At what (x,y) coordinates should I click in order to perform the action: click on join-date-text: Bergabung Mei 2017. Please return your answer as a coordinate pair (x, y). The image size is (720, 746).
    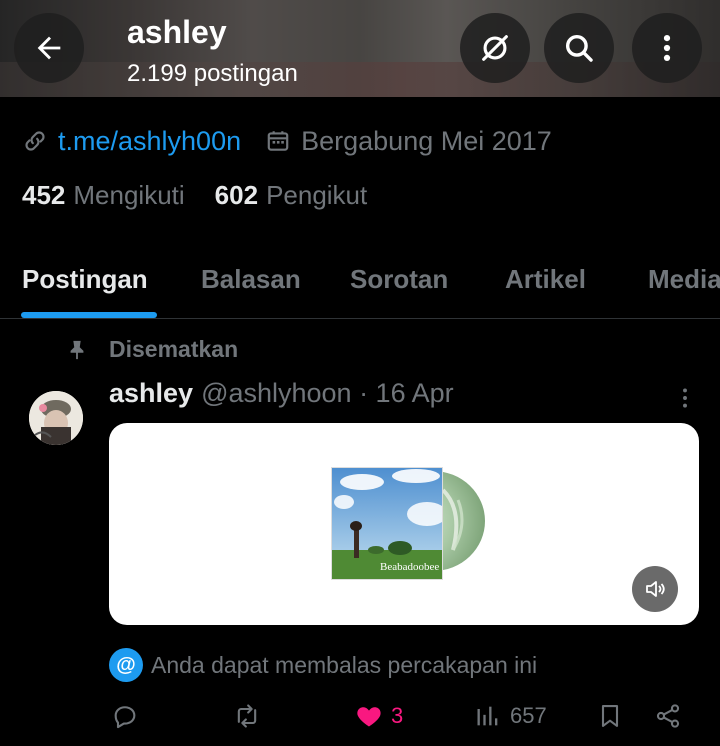
    Looking at the image, I should click on (426, 140).